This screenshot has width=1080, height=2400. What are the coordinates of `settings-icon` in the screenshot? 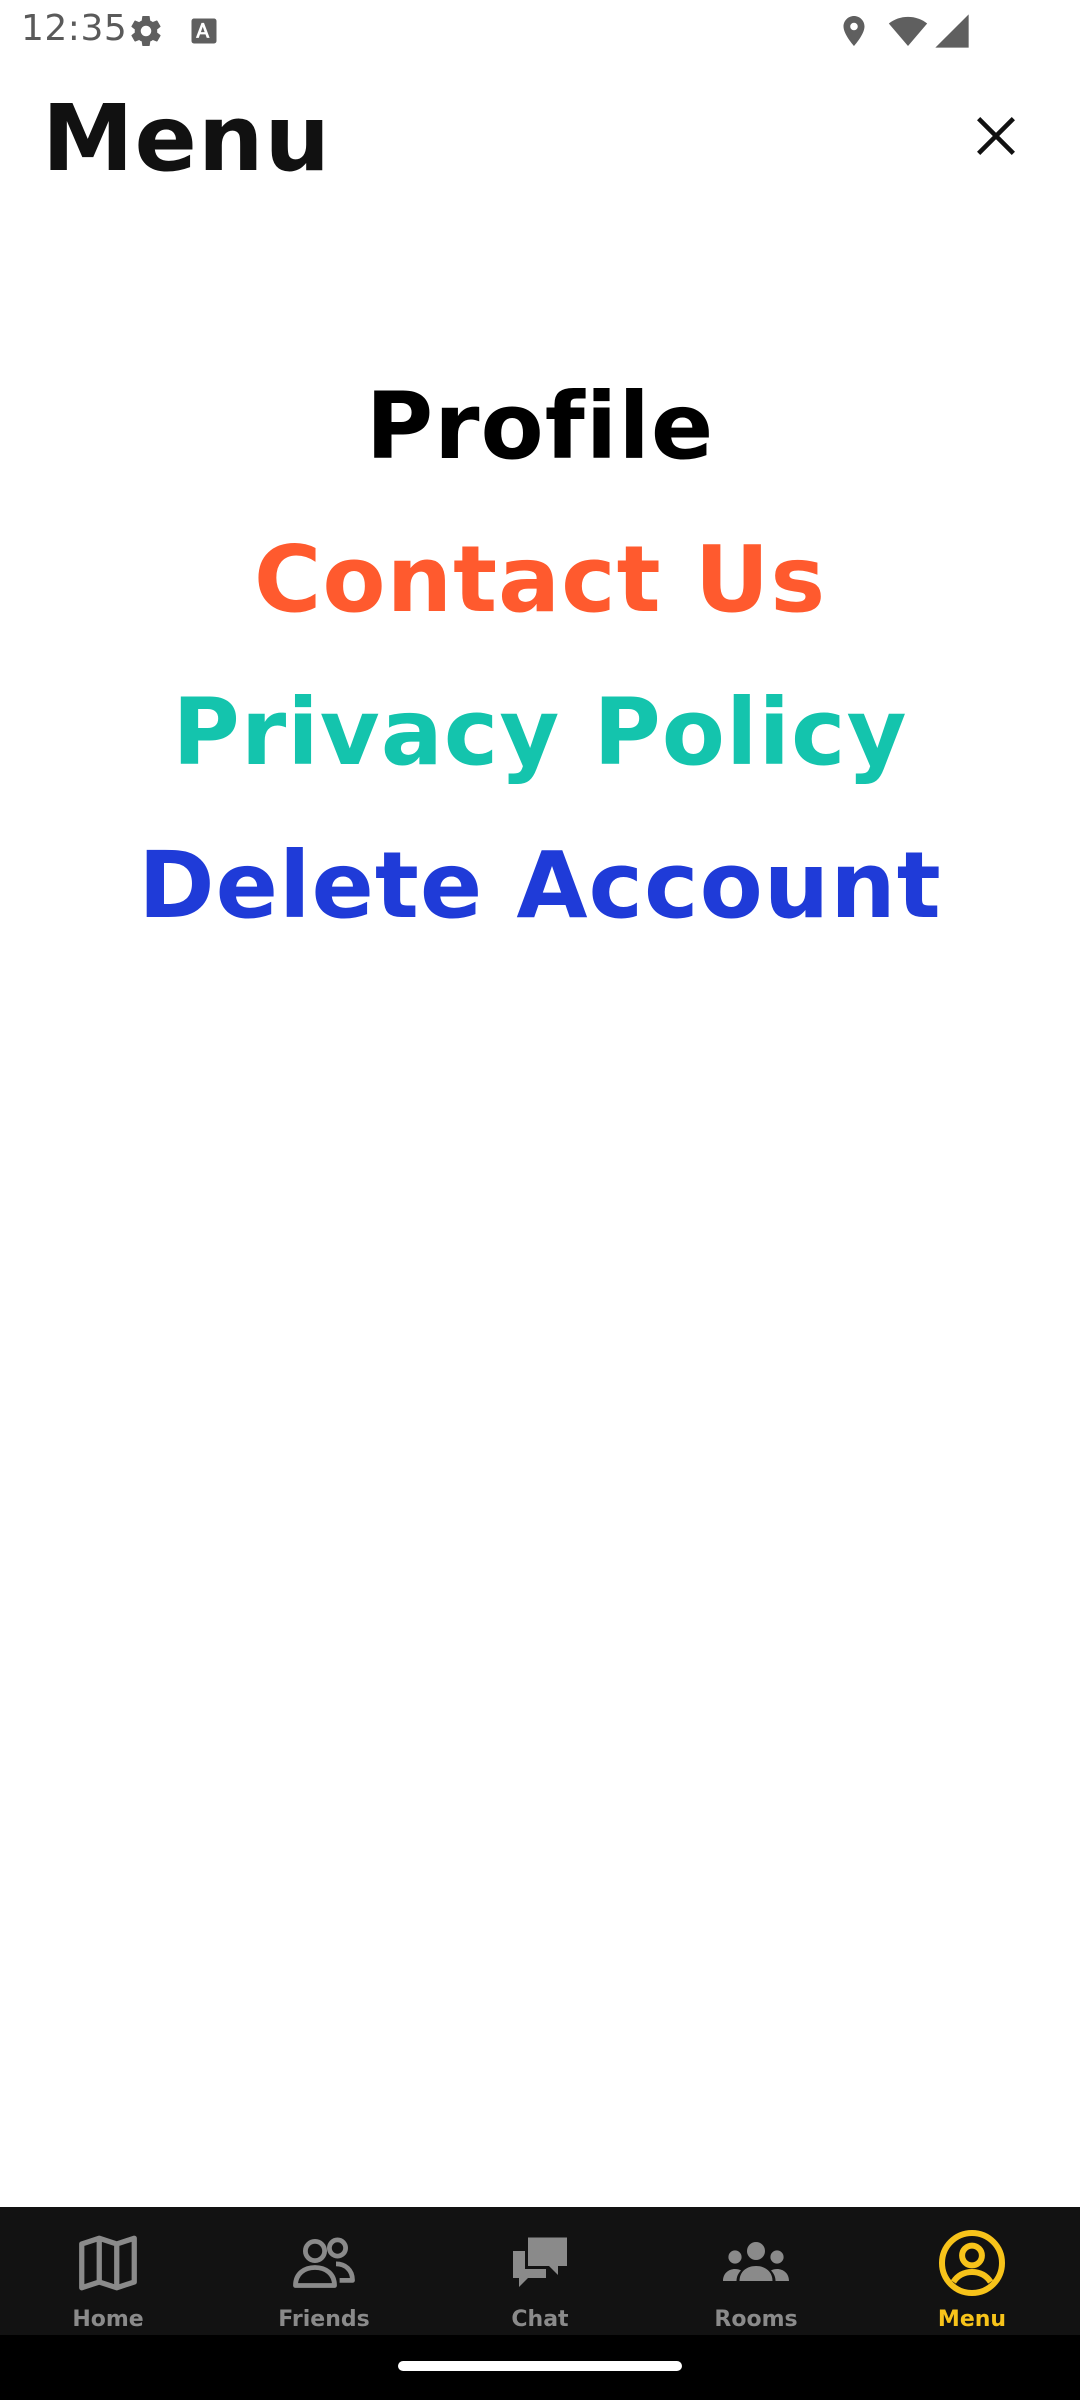 It's located at (146, 31).